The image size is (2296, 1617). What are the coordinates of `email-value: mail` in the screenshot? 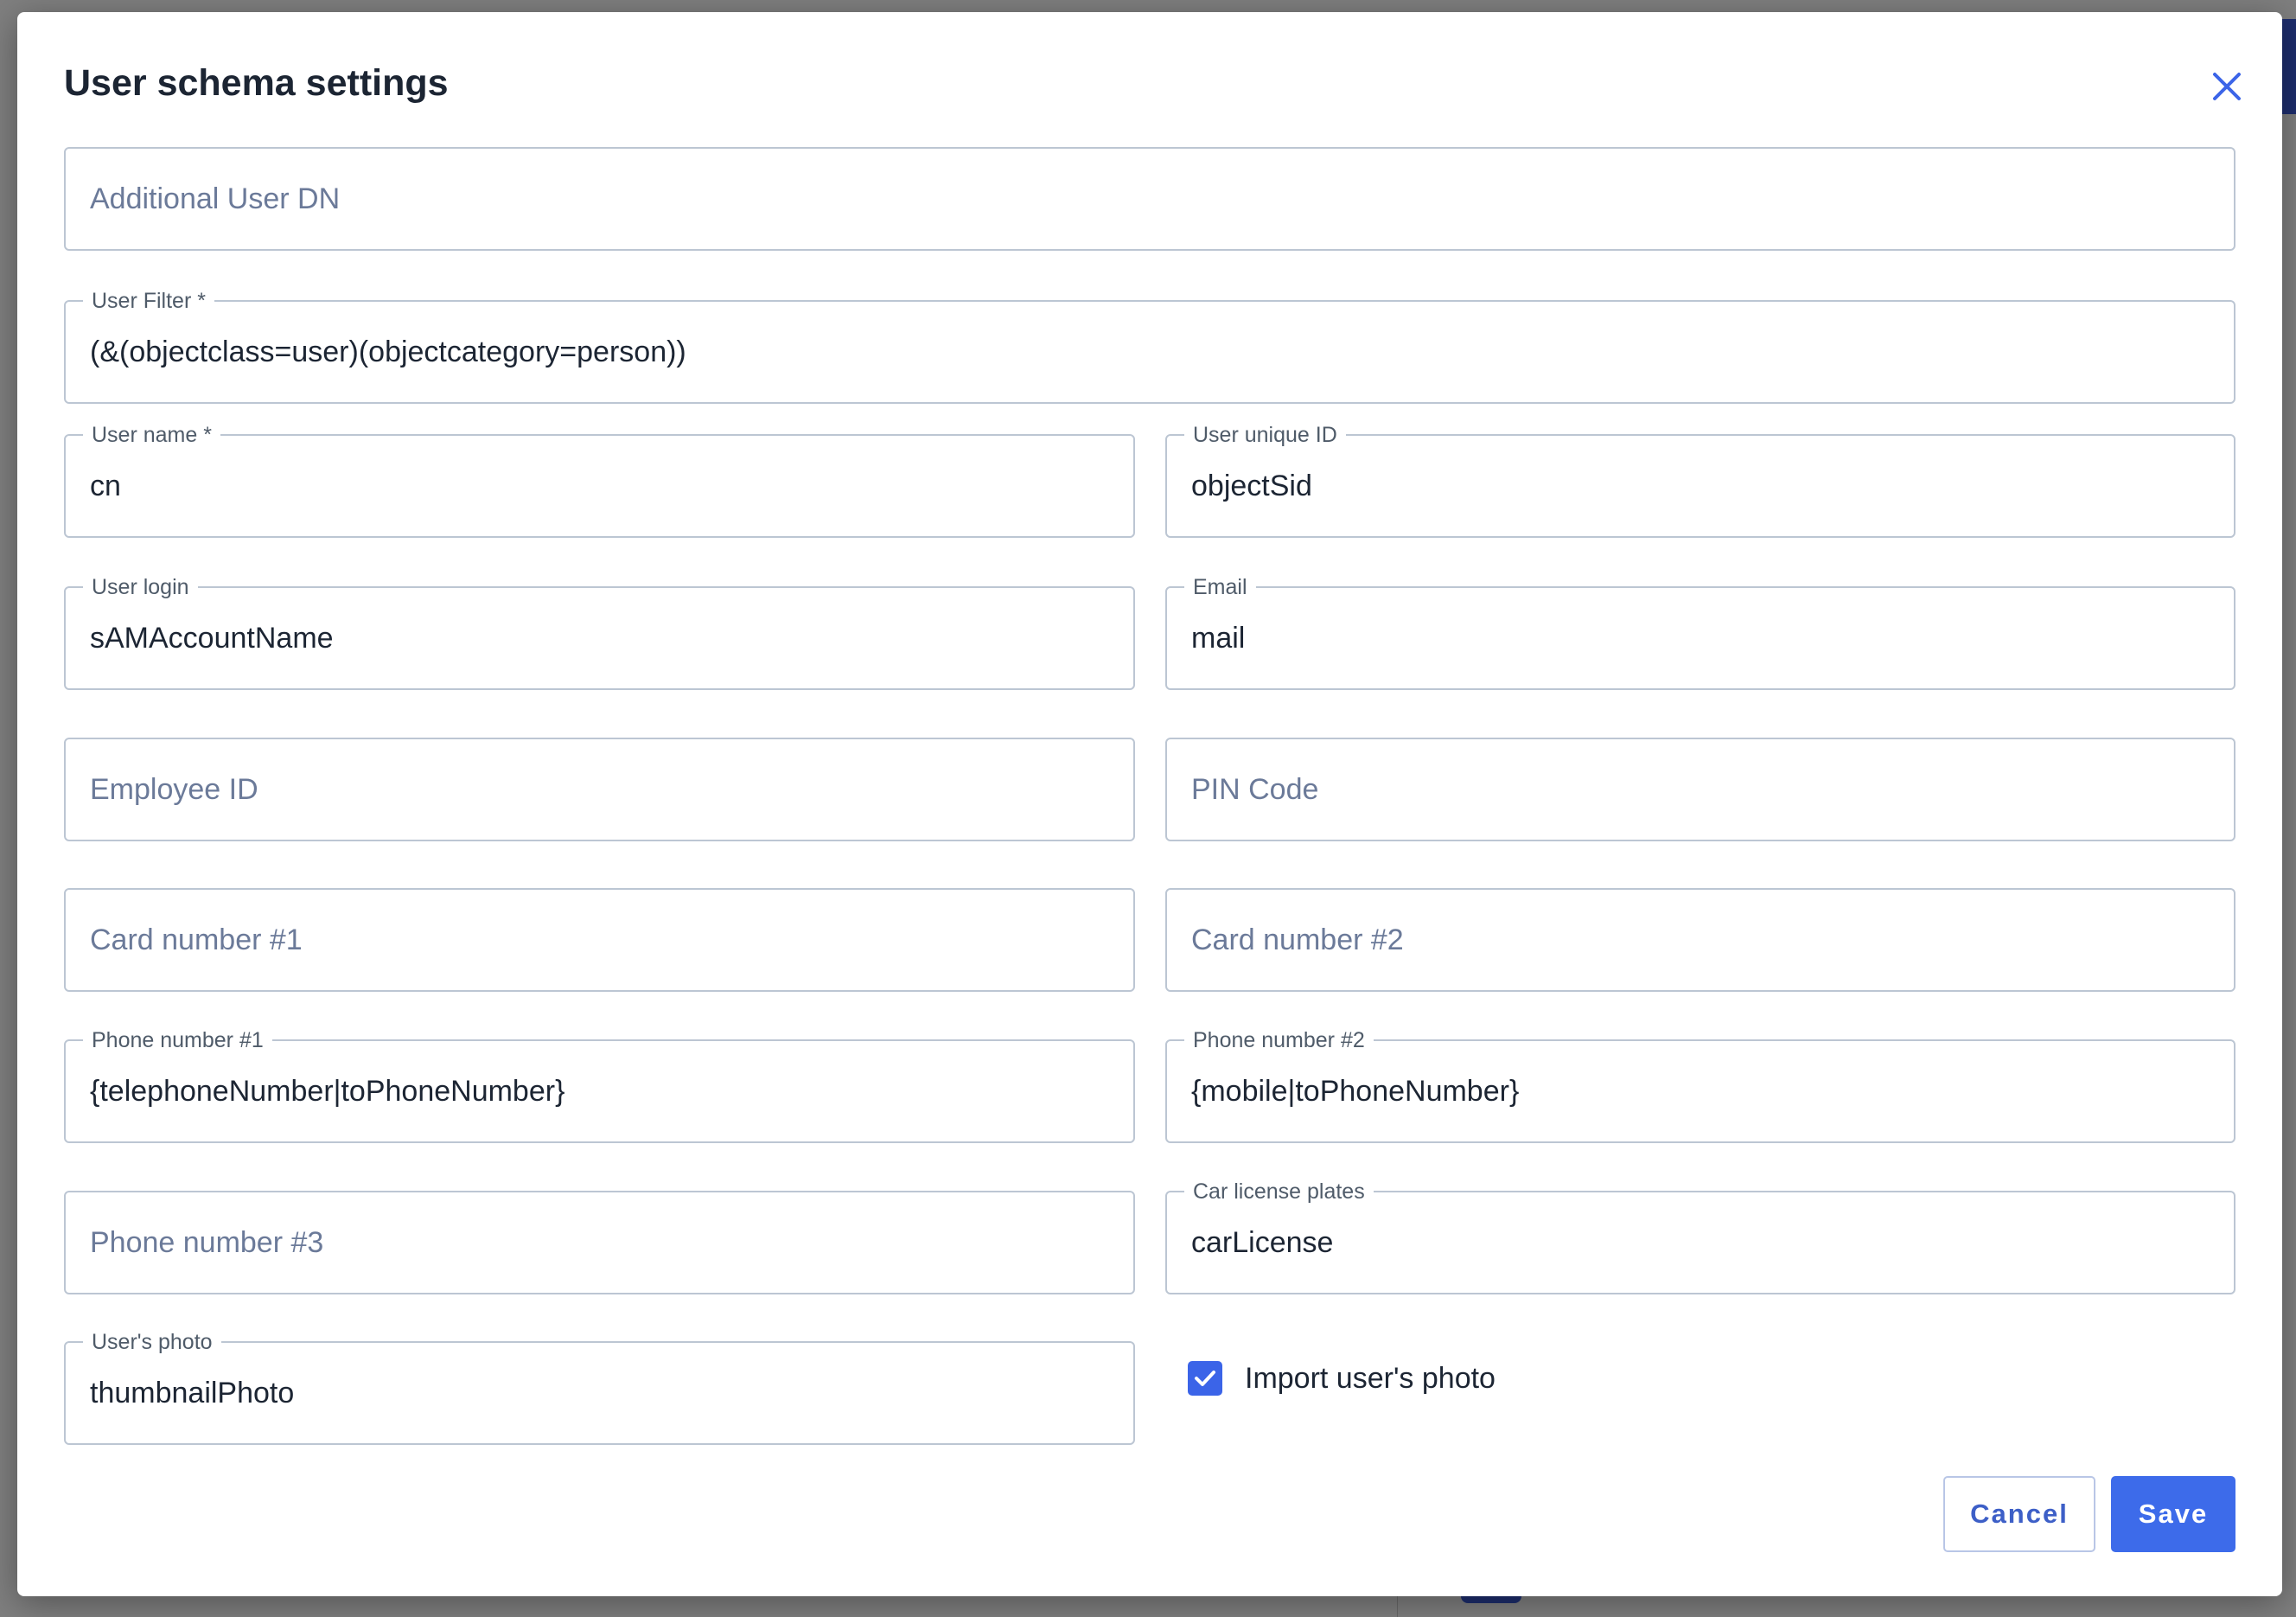 It's located at (1218, 638).